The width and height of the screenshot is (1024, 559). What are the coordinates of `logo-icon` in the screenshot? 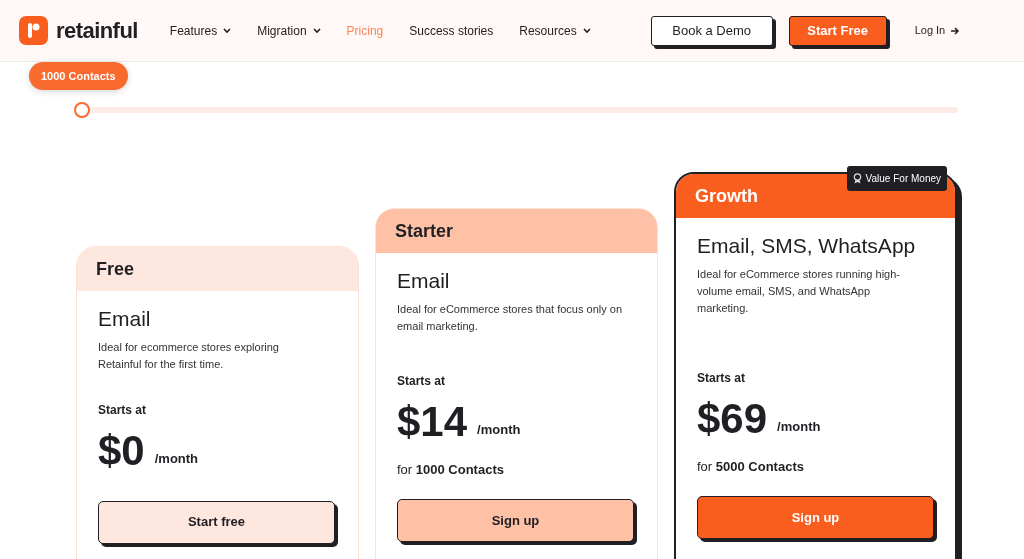 It's located at (33, 30).